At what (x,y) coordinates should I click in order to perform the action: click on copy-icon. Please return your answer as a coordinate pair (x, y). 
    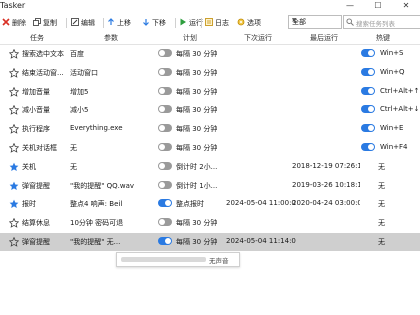
    Looking at the image, I should click on (37, 22).